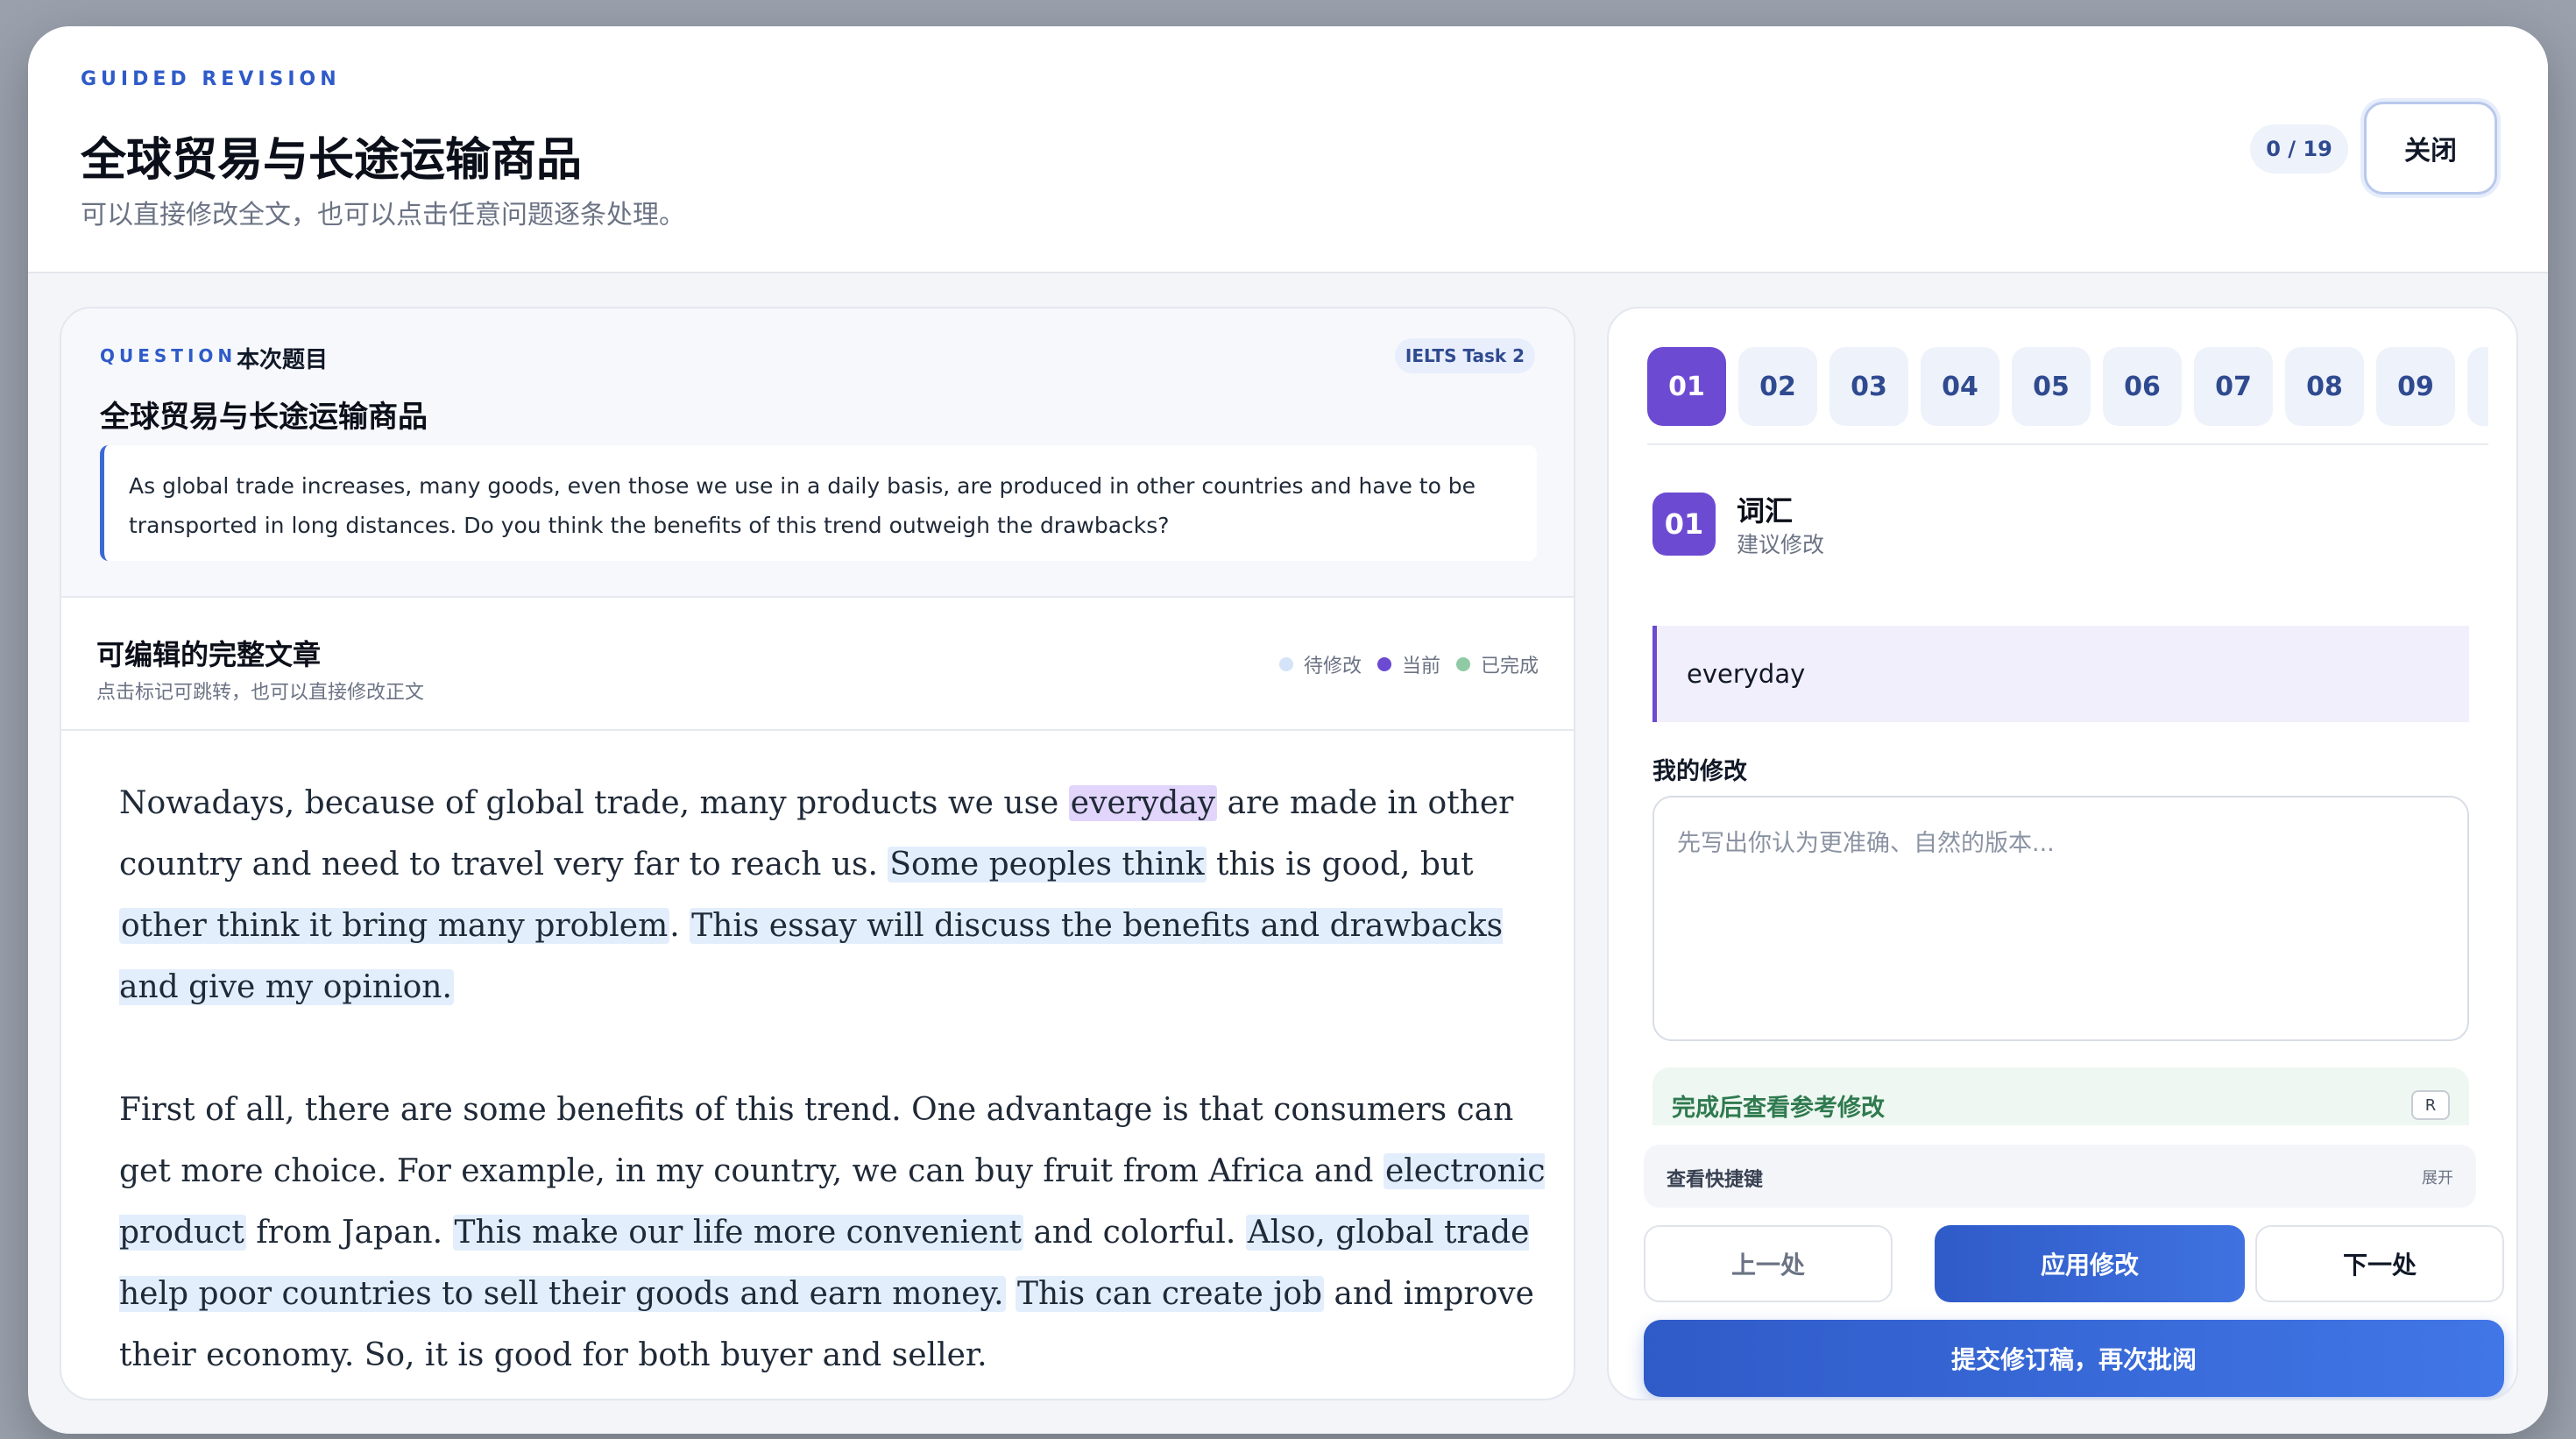 The image size is (2576, 1439). What do you see at coordinates (1777, 386) in the screenshot?
I see `issue-chip-02: 02` at bounding box center [1777, 386].